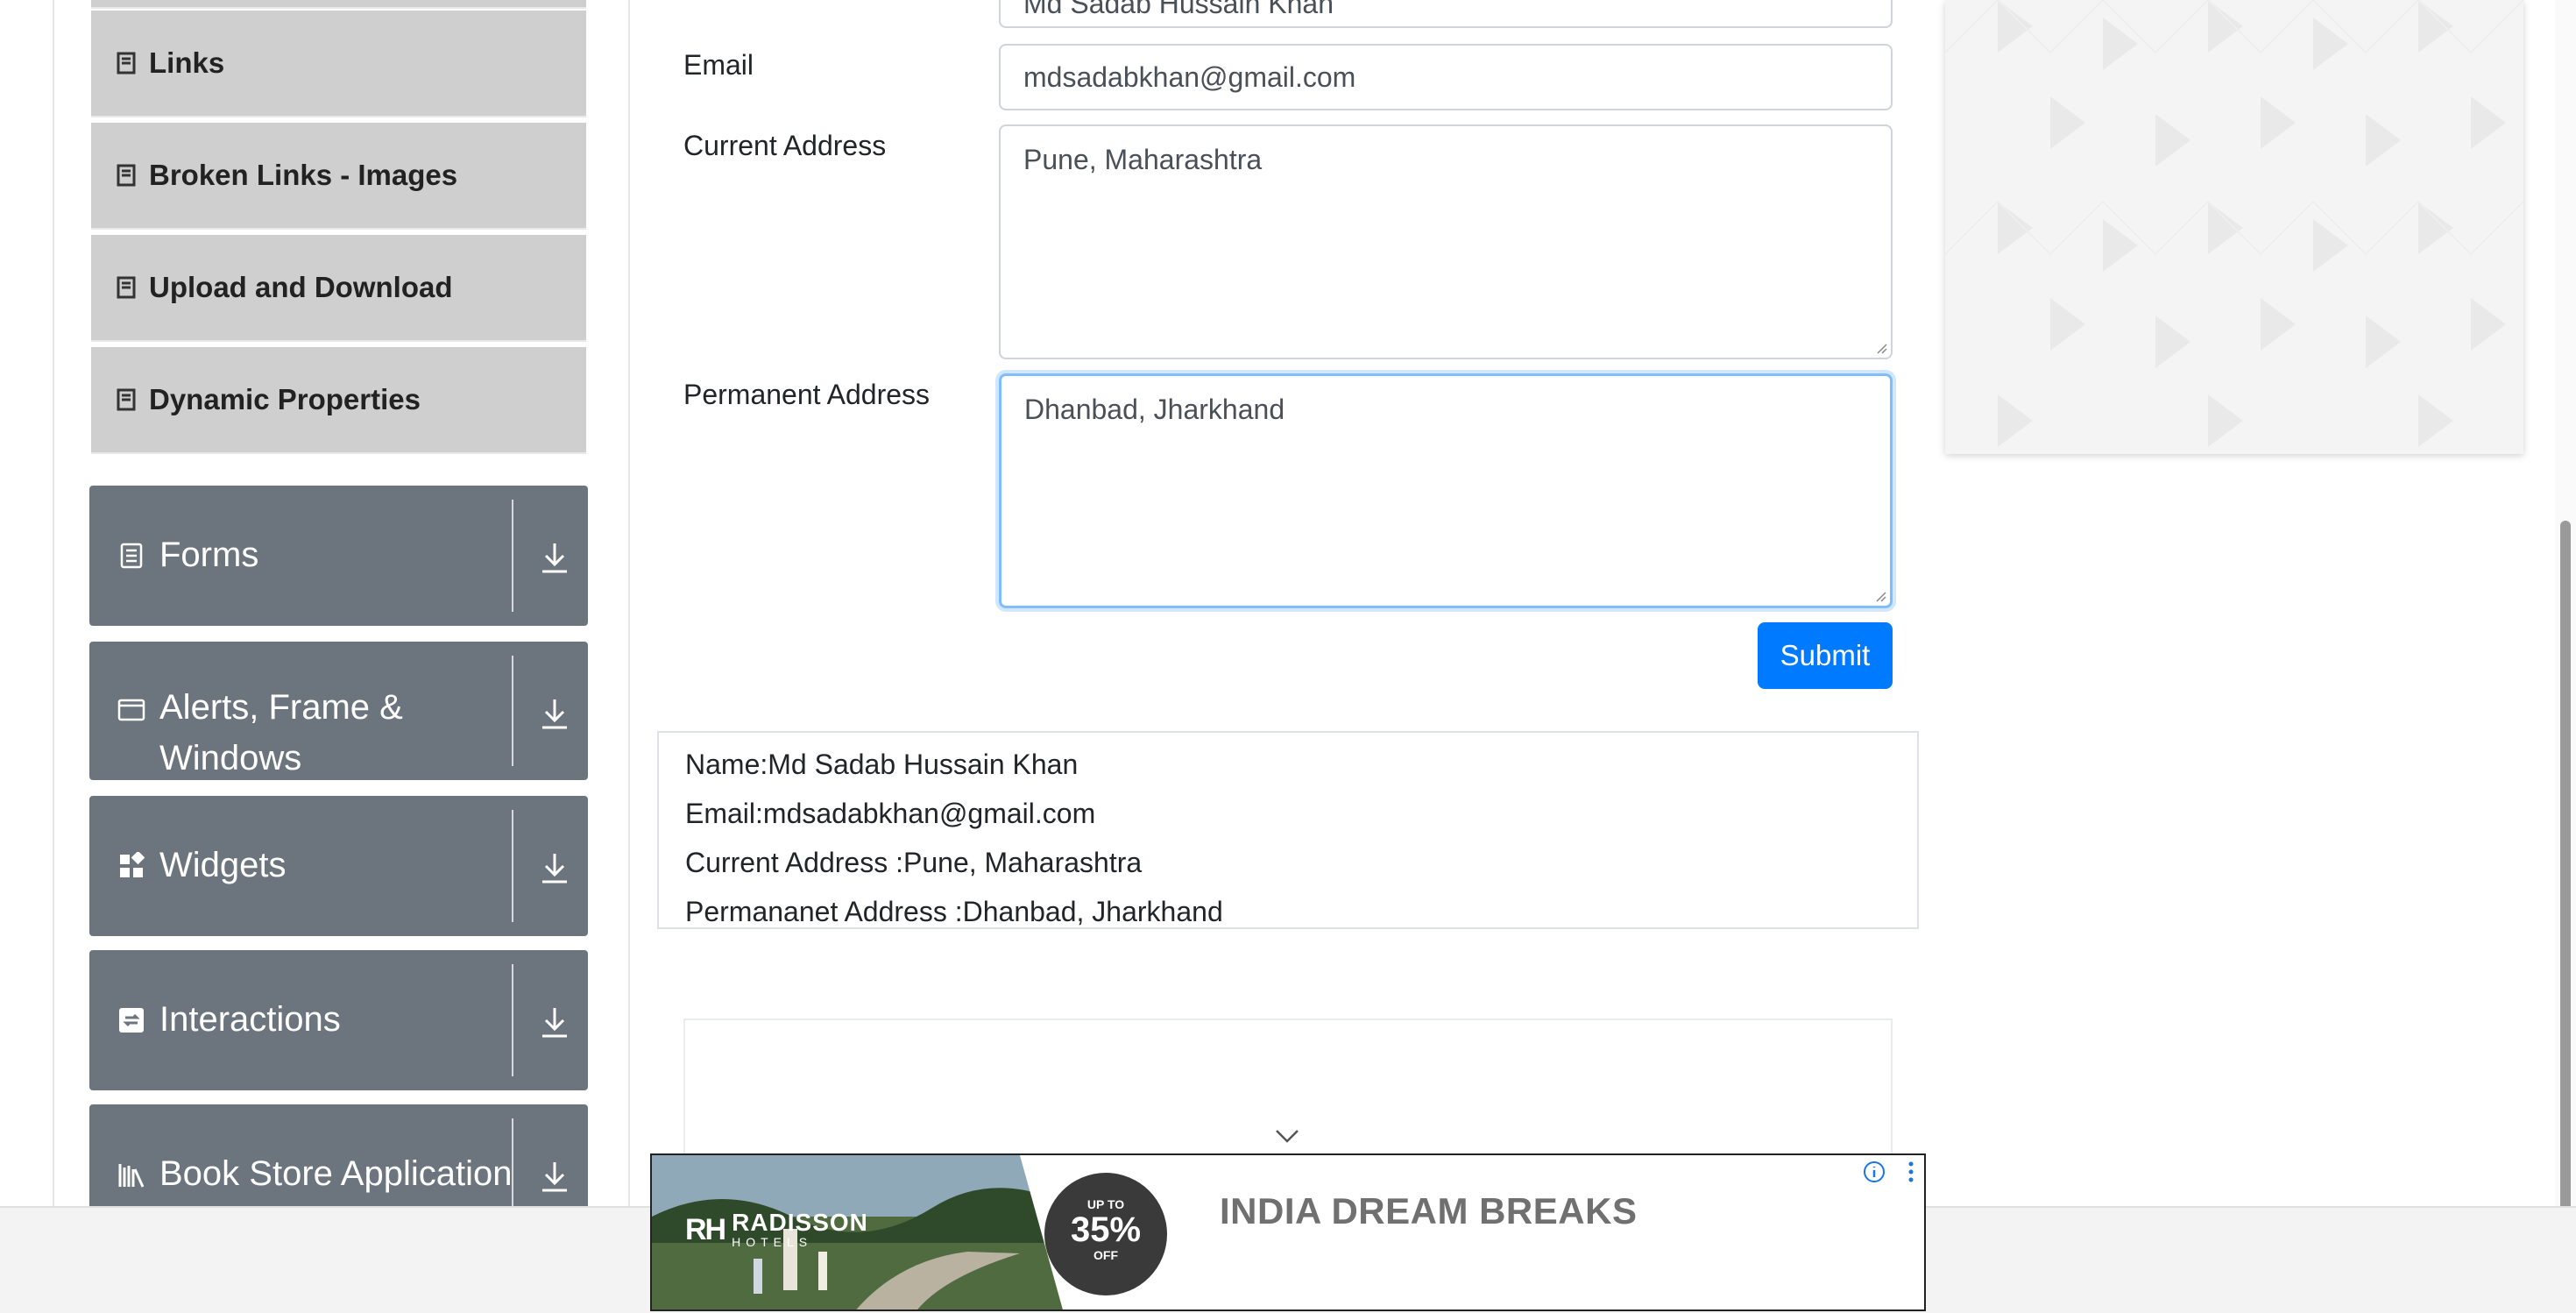 The height and width of the screenshot is (1313, 2576). I want to click on window-icon, so click(131, 710).